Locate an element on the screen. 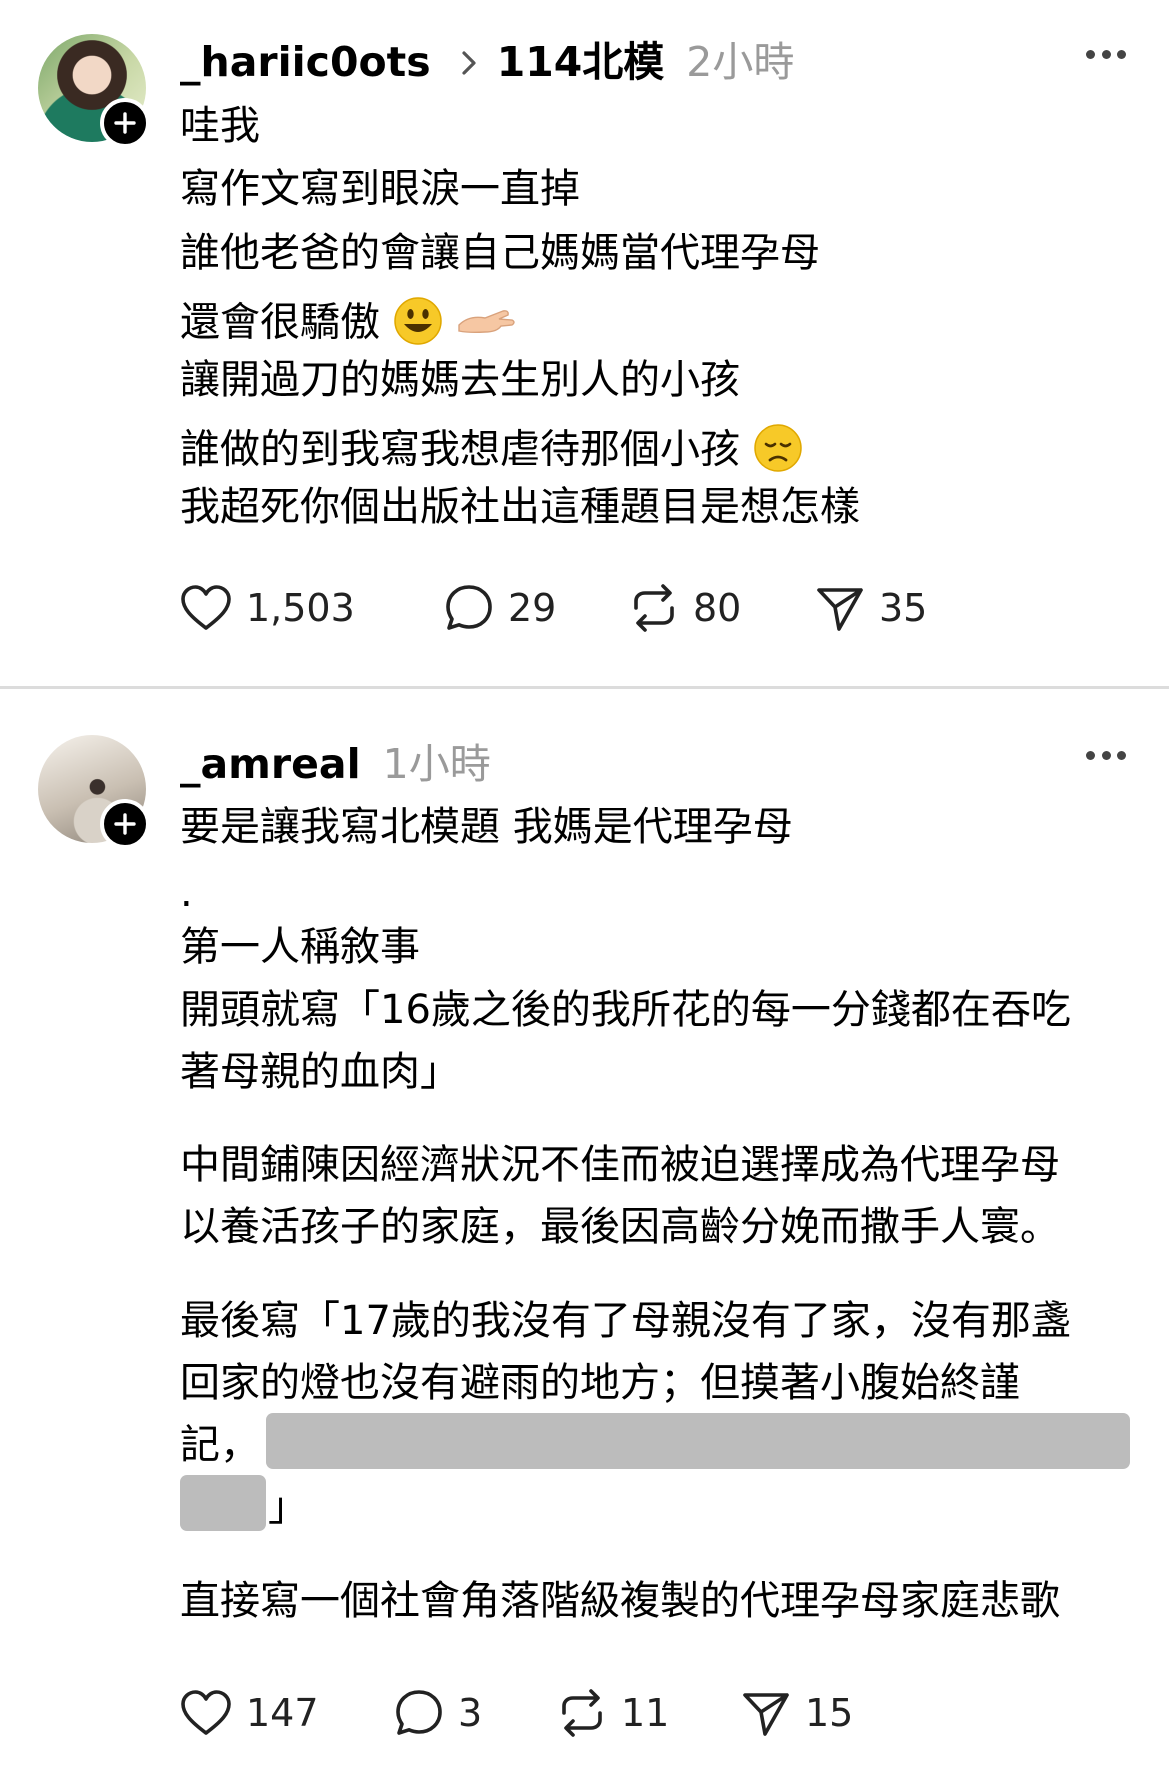 This screenshot has height=1782, width=1169. share-button: 35 is located at coordinates (871, 608).